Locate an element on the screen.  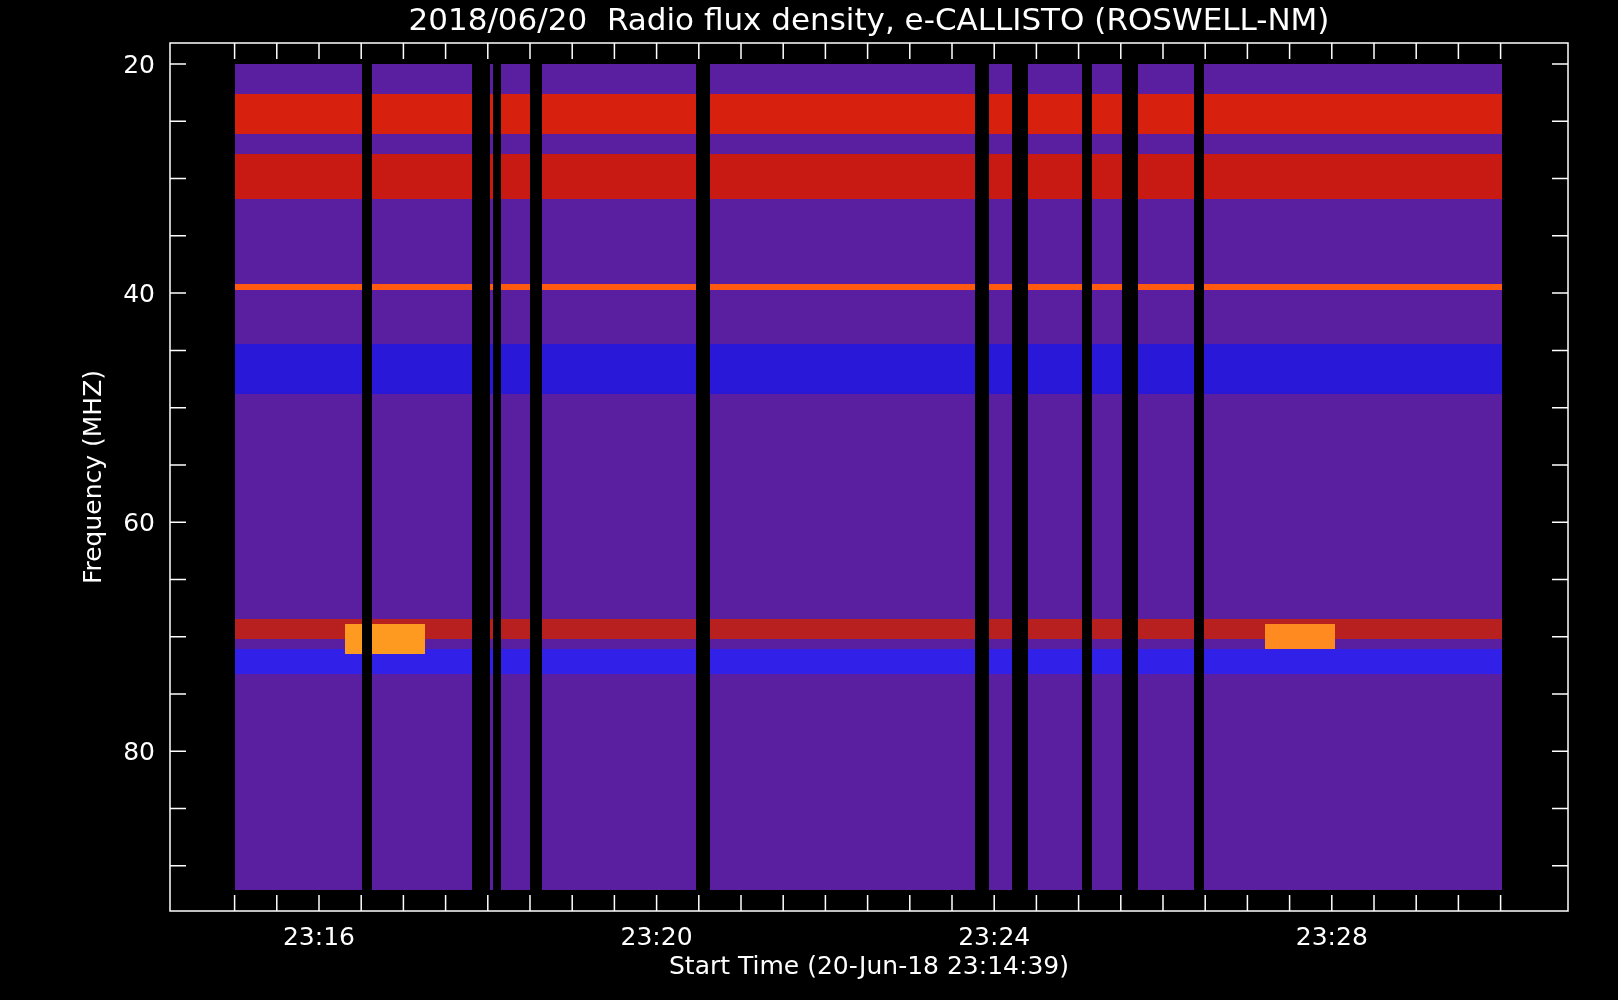
chart-title: 2018/06/20 Radio flux density, e-CALLISTO (ROSWELL-NM) is located at coordinates (869, 19).